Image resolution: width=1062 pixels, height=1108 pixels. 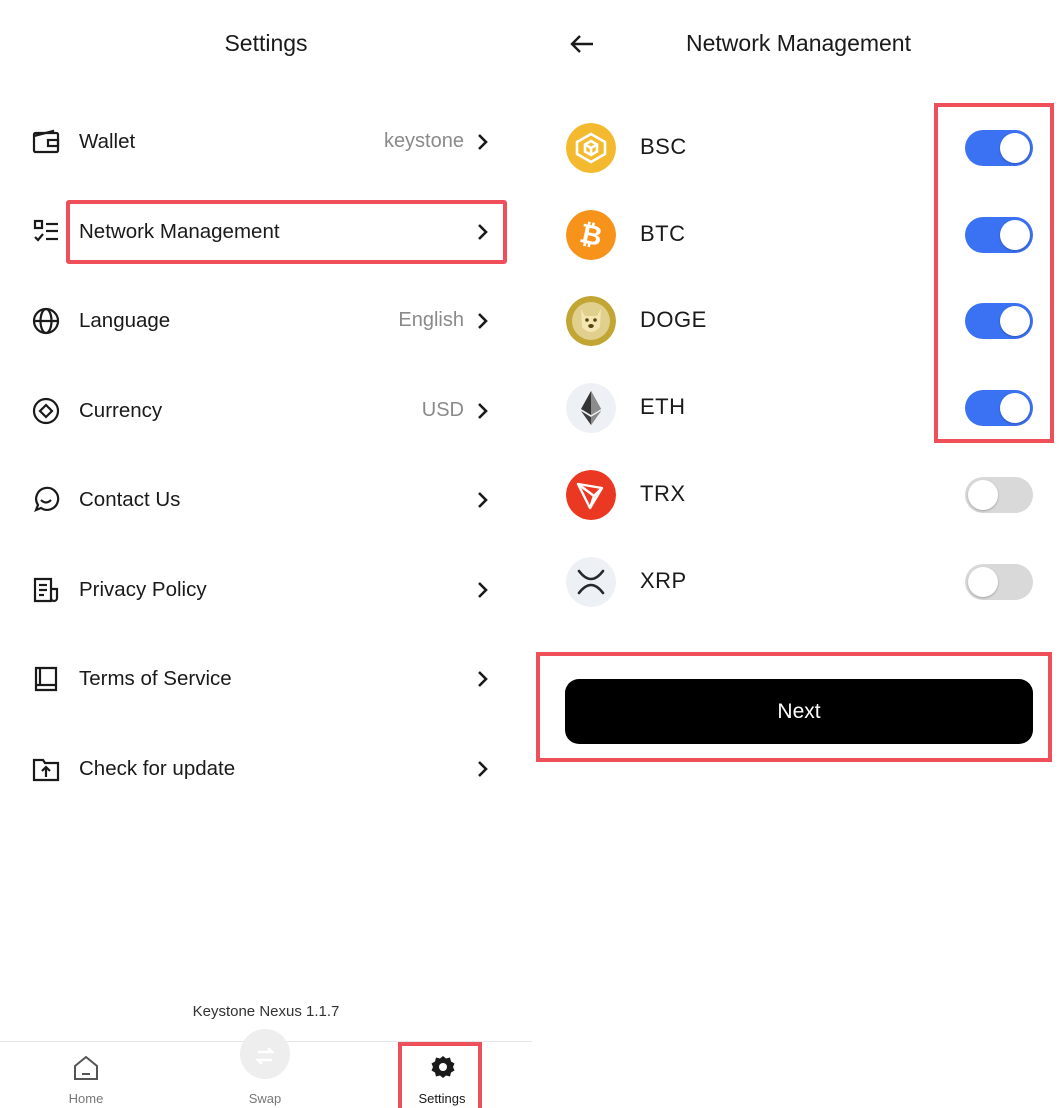 What do you see at coordinates (663, 406) in the screenshot?
I see `network-name: ETH` at bounding box center [663, 406].